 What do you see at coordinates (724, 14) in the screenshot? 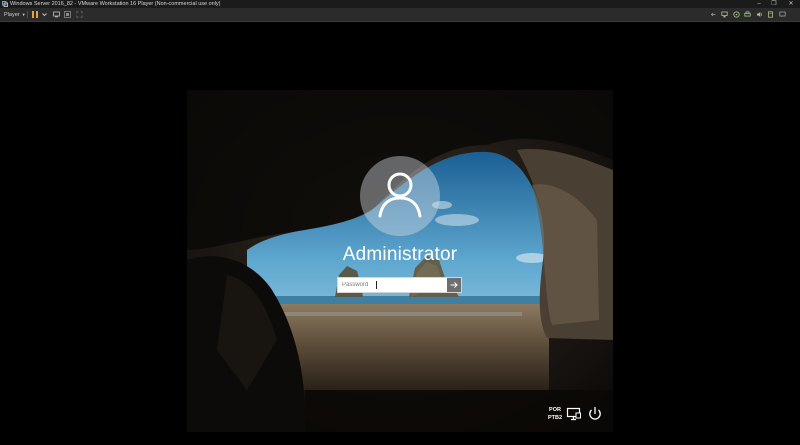
I see `network-adapter-icon` at bounding box center [724, 14].